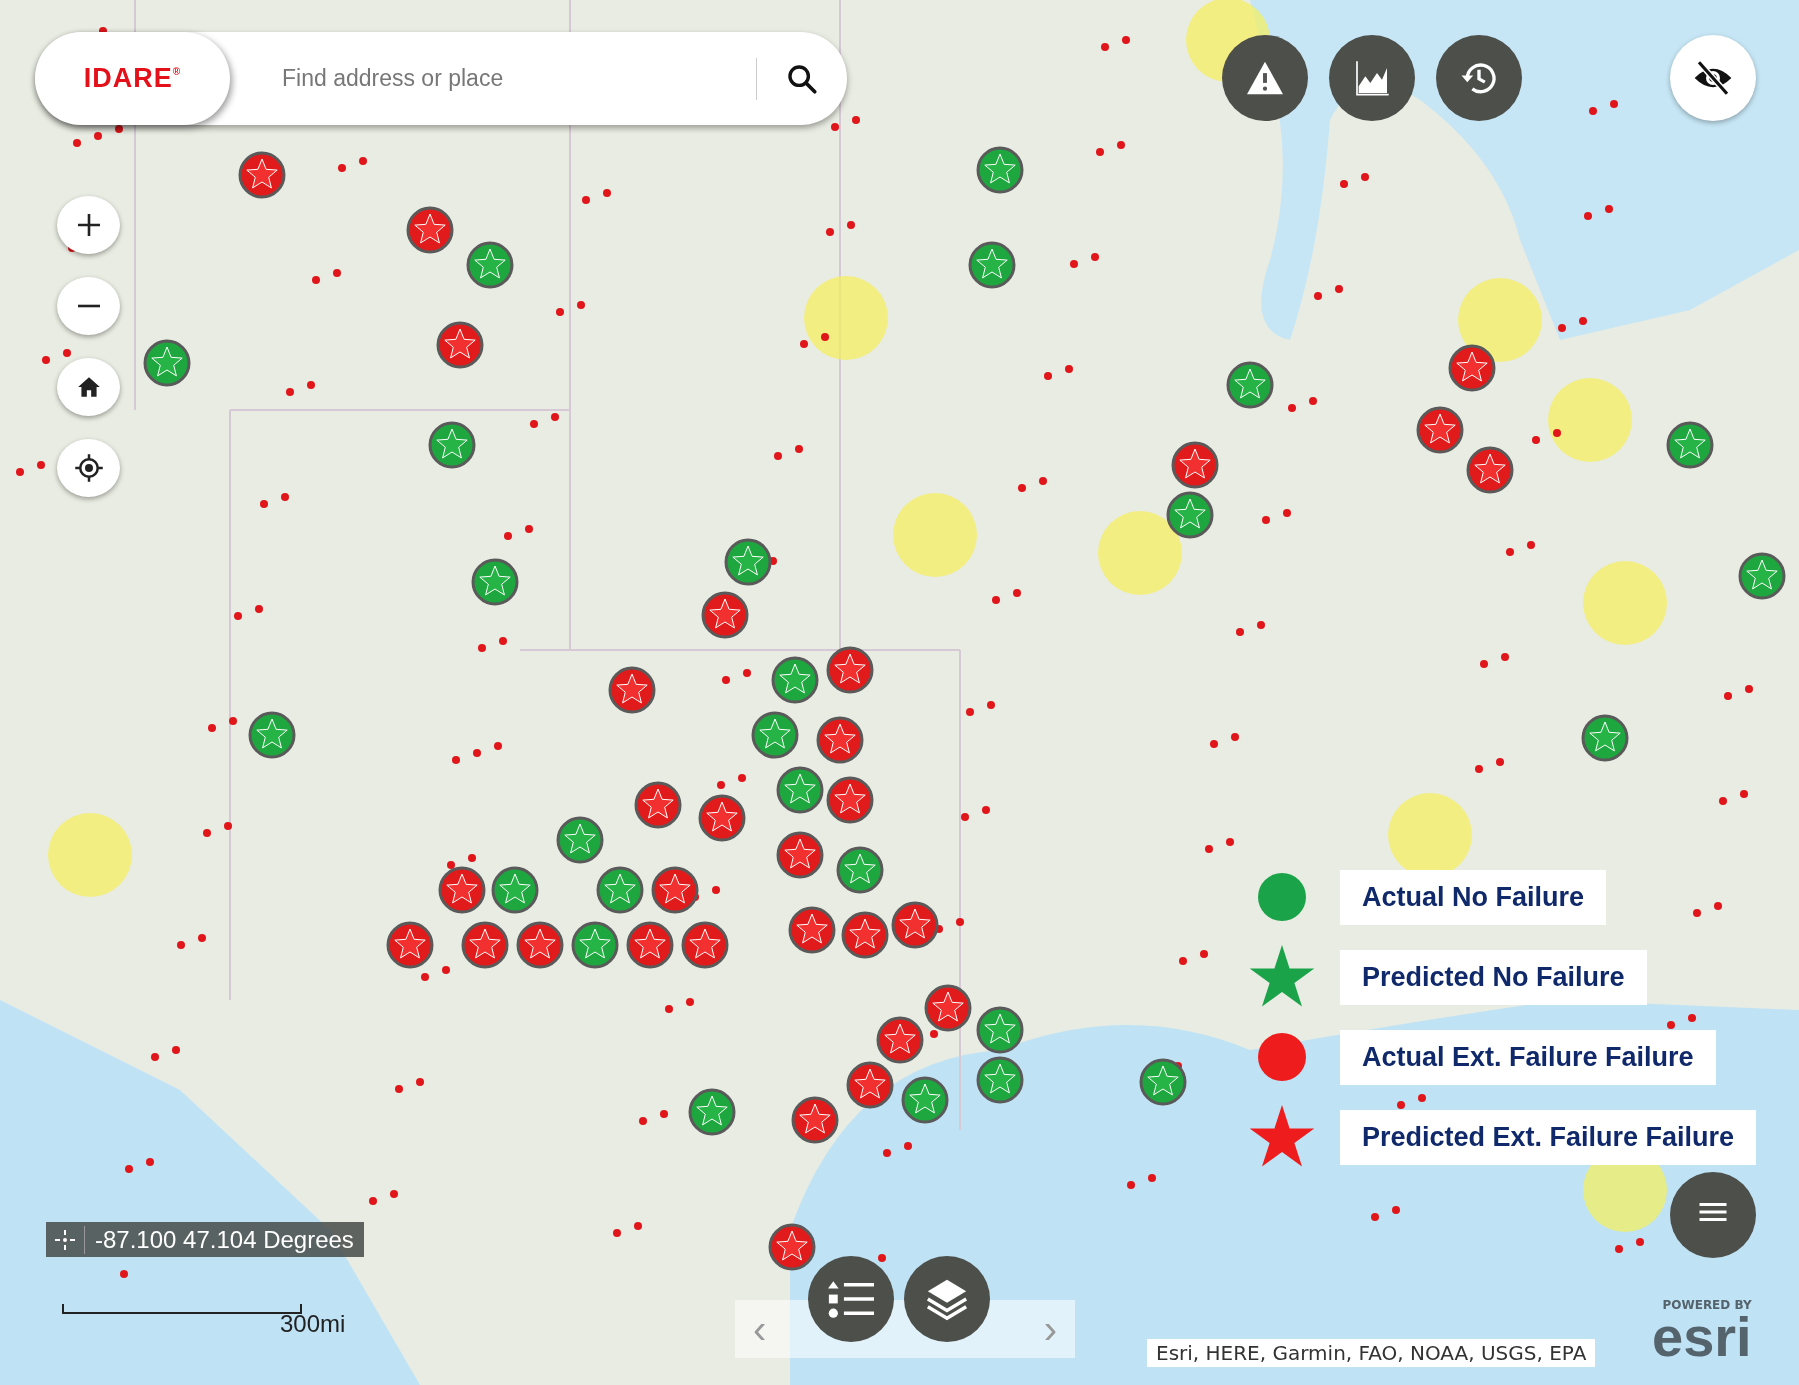 The width and height of the screenshot is (1799, 1385). I want to click on legend-label: Predicted Ext. Failure Failure, so click(1548, 1137).